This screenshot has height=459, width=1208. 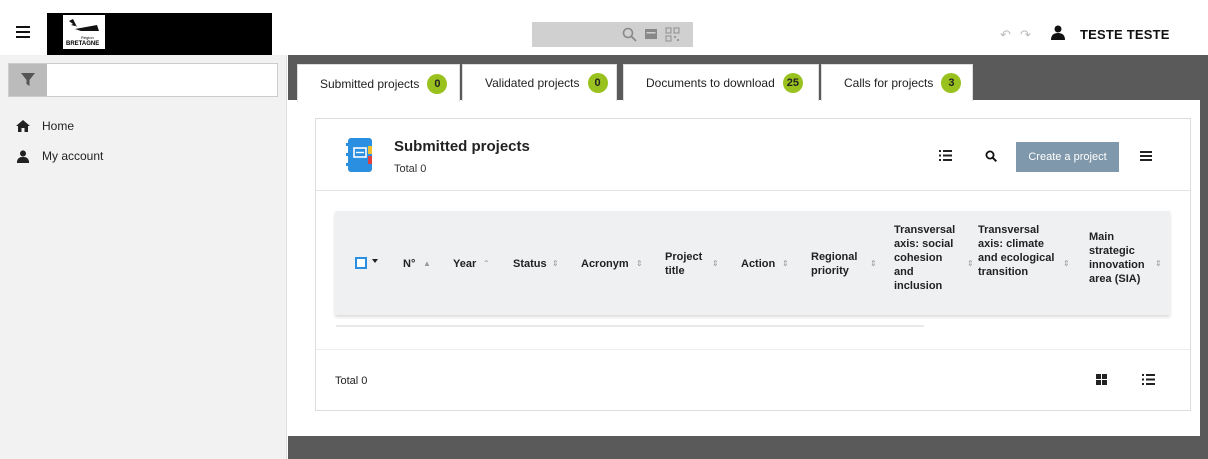 I want to click on filter-input, so click(x=162, y=80).